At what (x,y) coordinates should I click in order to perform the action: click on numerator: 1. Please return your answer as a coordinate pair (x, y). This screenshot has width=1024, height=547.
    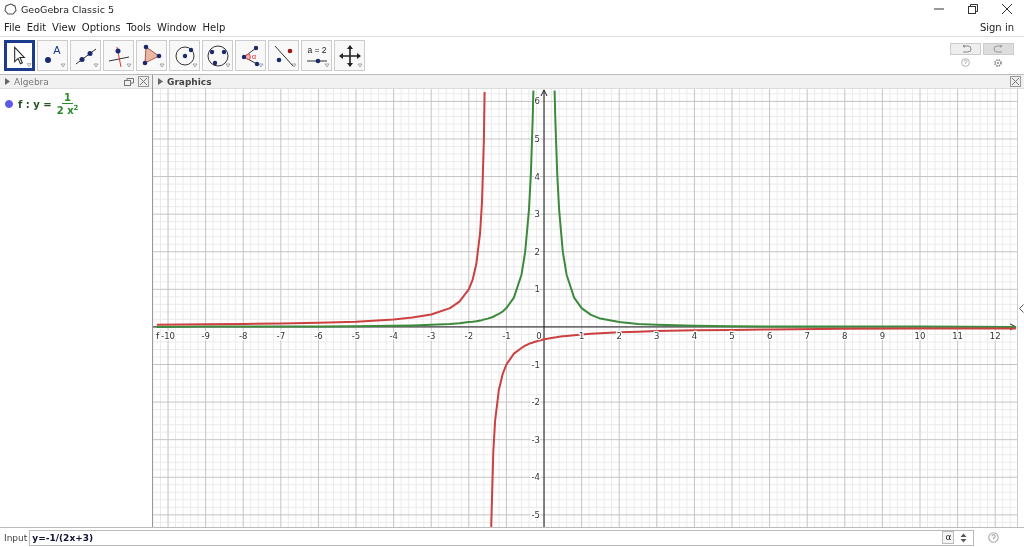
    Looking at the image, I should click on (68, 98).